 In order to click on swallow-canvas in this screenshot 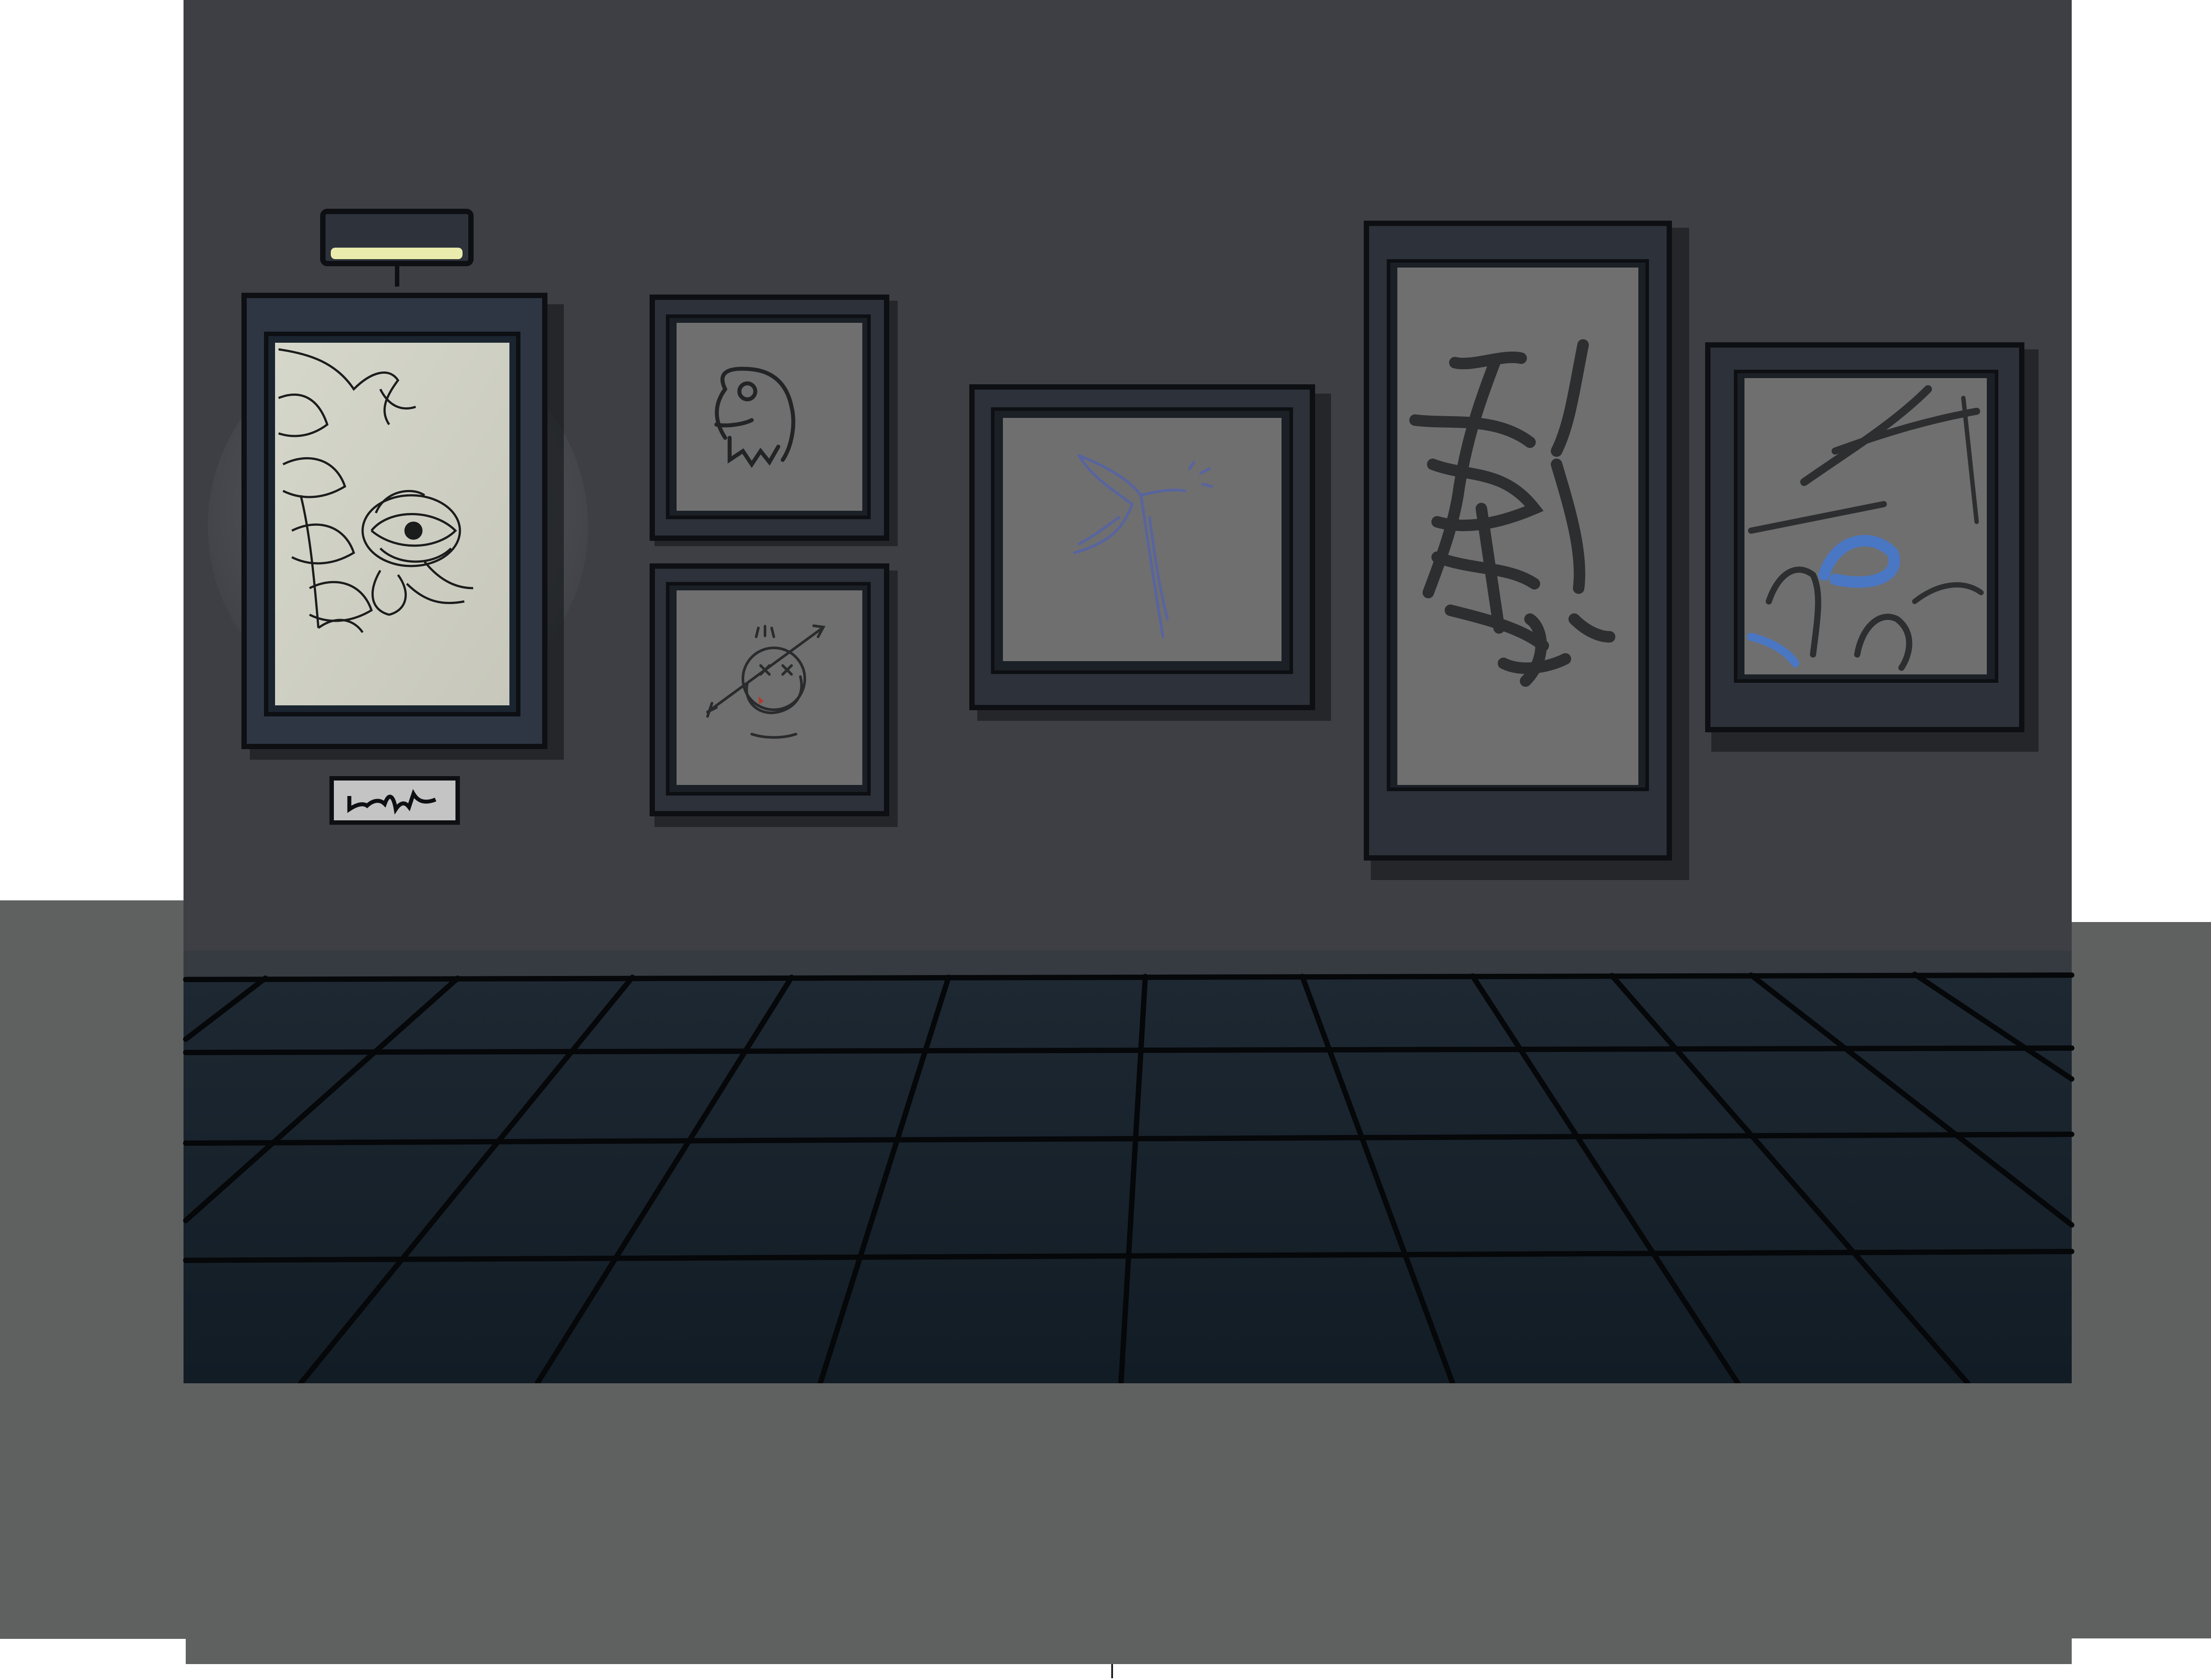, I will do `click(1142, 540)`.